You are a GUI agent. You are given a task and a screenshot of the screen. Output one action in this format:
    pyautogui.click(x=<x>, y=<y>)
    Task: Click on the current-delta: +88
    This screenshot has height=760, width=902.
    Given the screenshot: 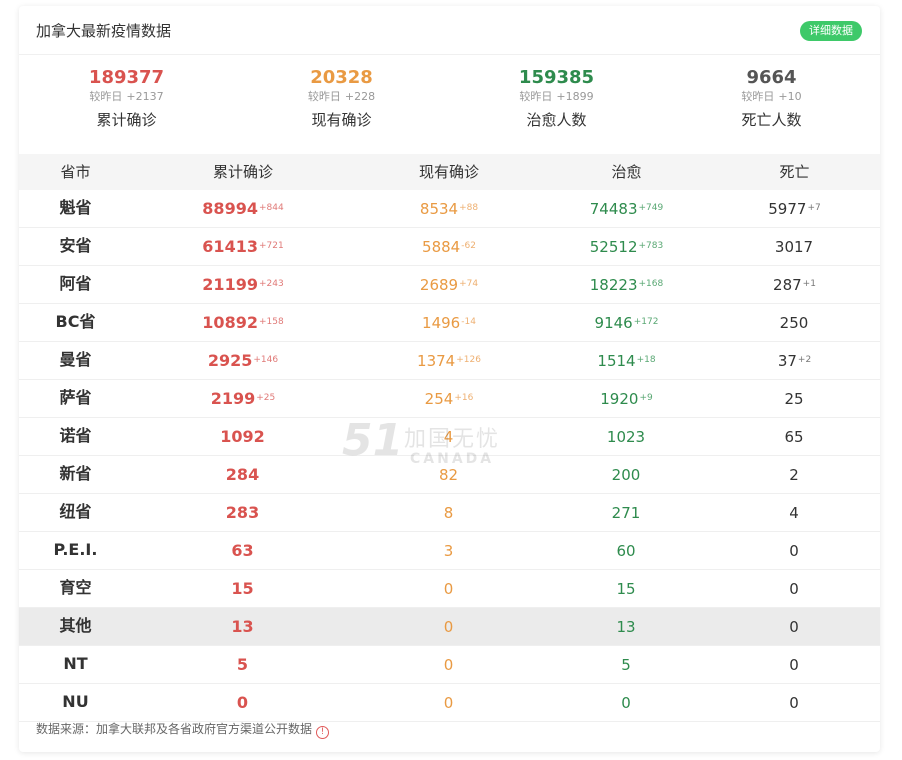 What is the action you would take?
    pyautogui.click(x=469, y=208)
    